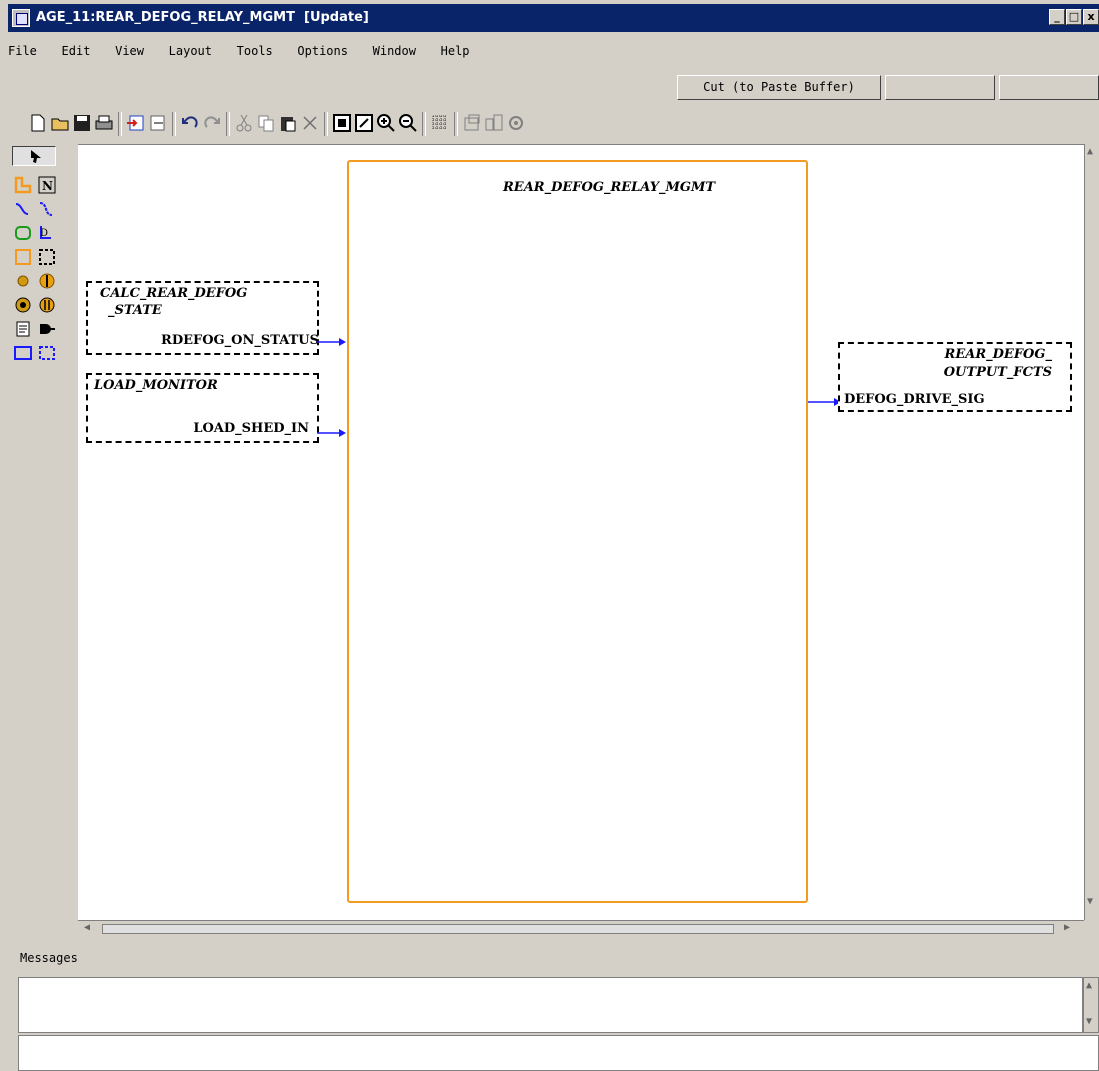 This screenshot has height=1071, width=1099. What do you see at coordinates (135, 310) in the screenshot?
I see `input-block-title-line2: _STATE` at bounding box center [135, 310].